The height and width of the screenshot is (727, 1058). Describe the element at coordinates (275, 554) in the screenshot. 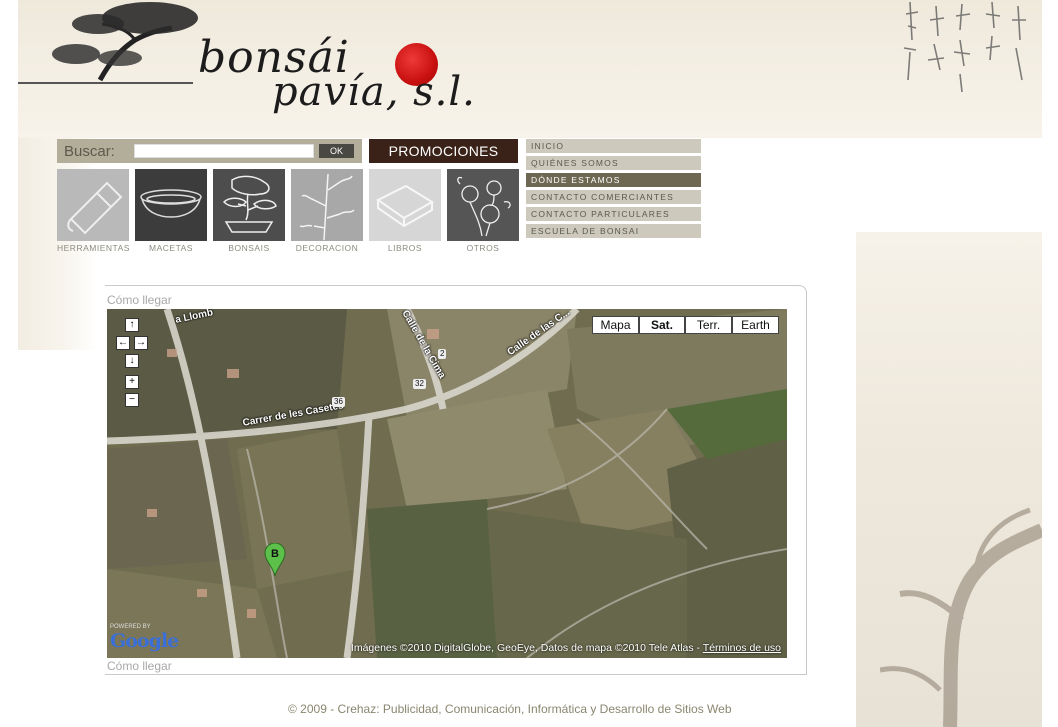

I see `marker-label: B` at that location.